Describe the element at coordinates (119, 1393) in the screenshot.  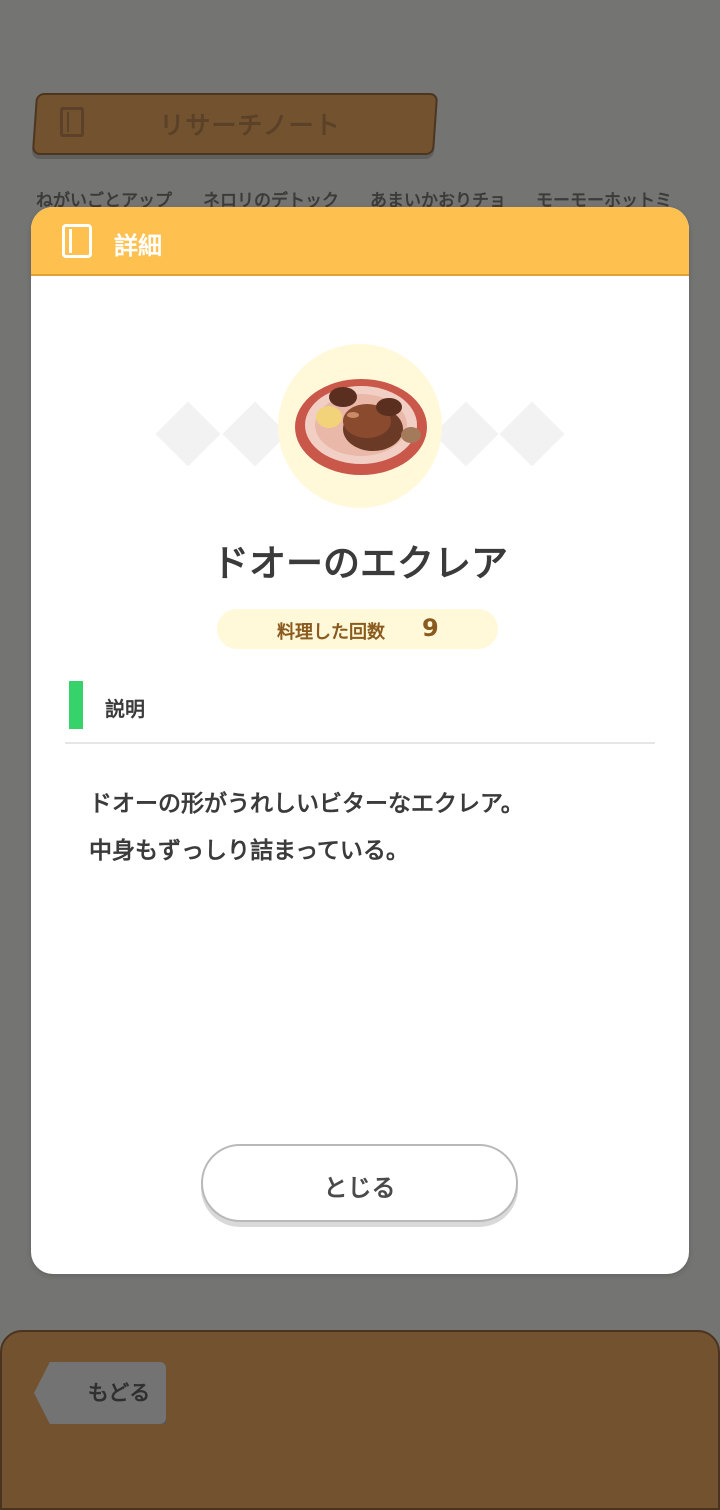
I see `back-button-label: もどる` at that location.